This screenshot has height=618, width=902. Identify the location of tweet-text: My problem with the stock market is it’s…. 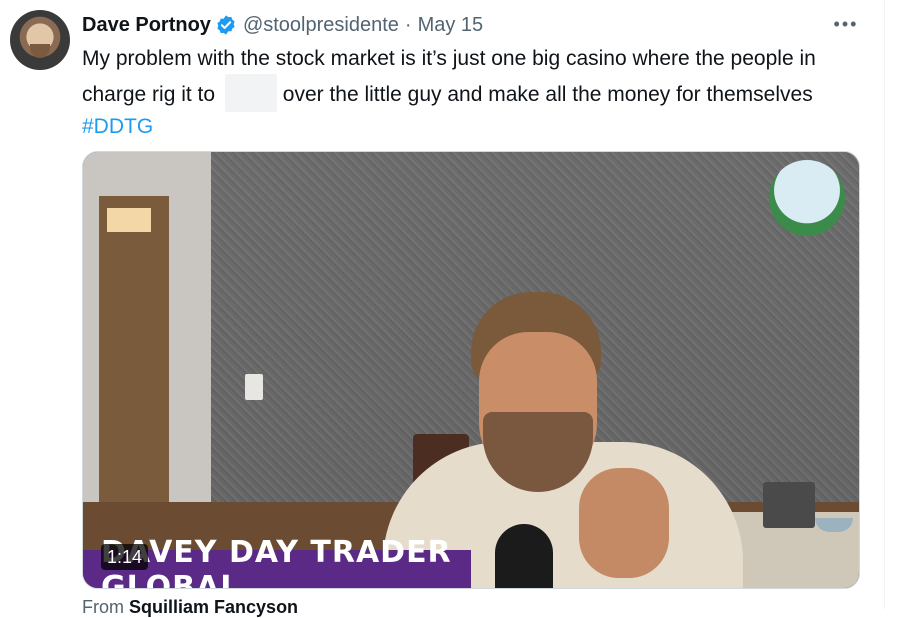
(472, 93).